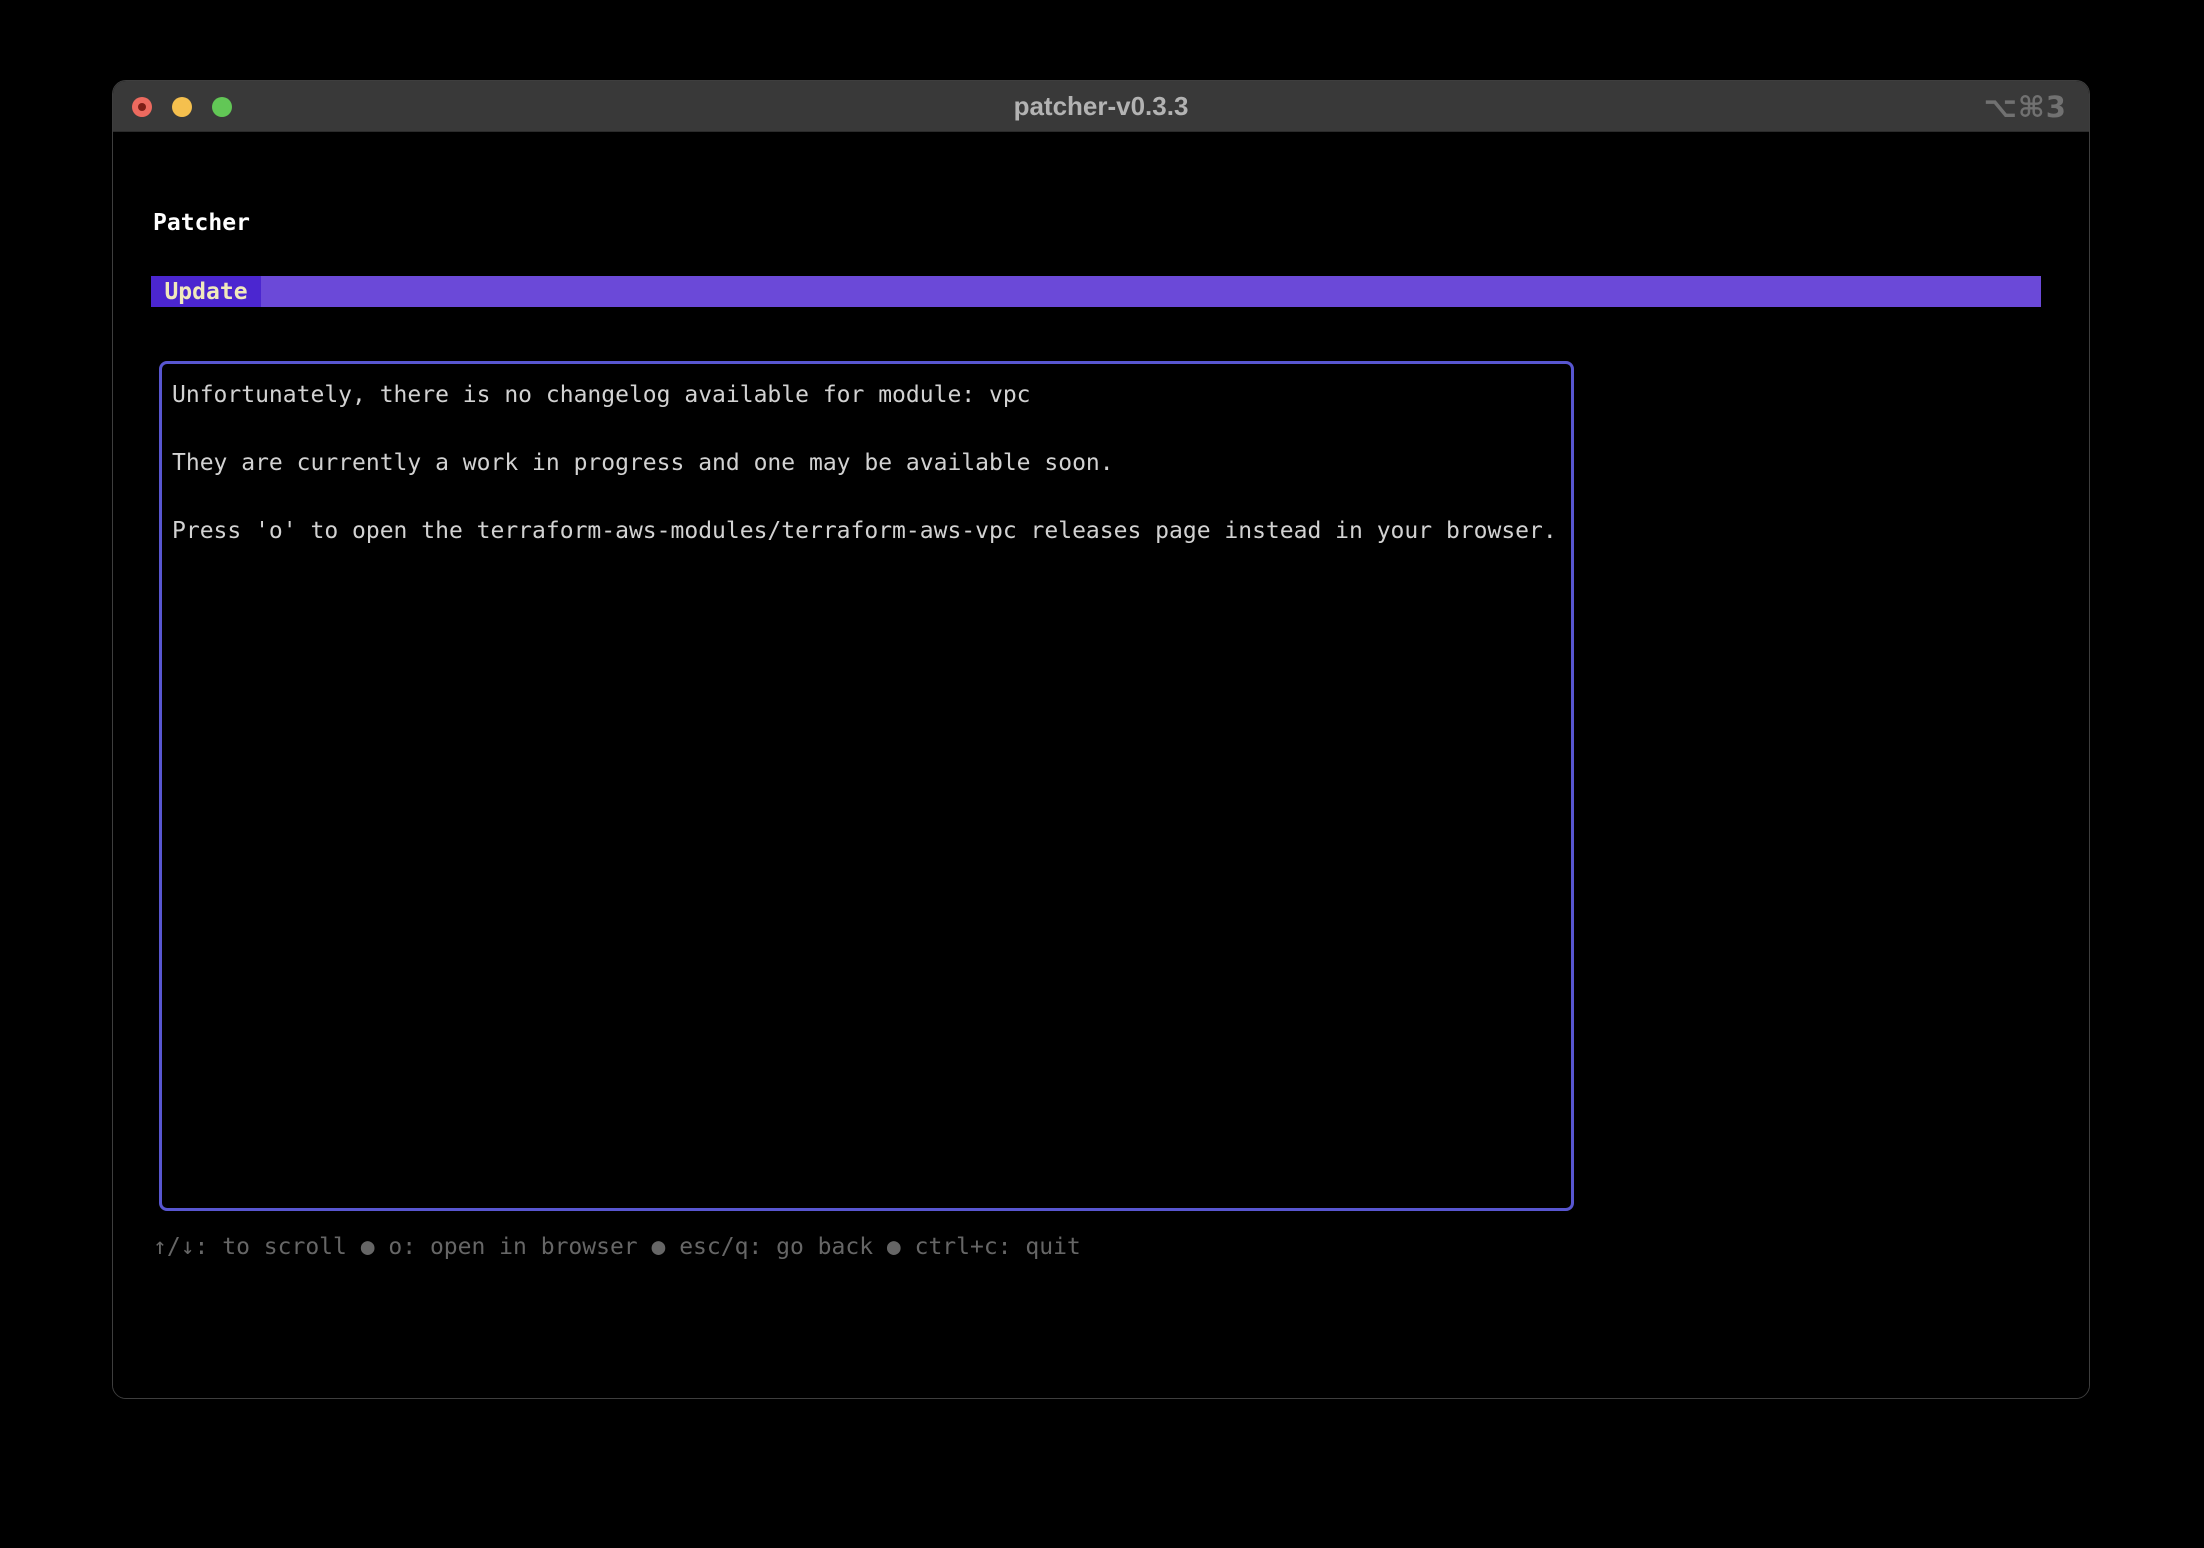 This screenshot has height=1548, width=2204. Describe the element at coordinates (201, 223) in the screenshot. I see `app-heading: Patcher` at that location.